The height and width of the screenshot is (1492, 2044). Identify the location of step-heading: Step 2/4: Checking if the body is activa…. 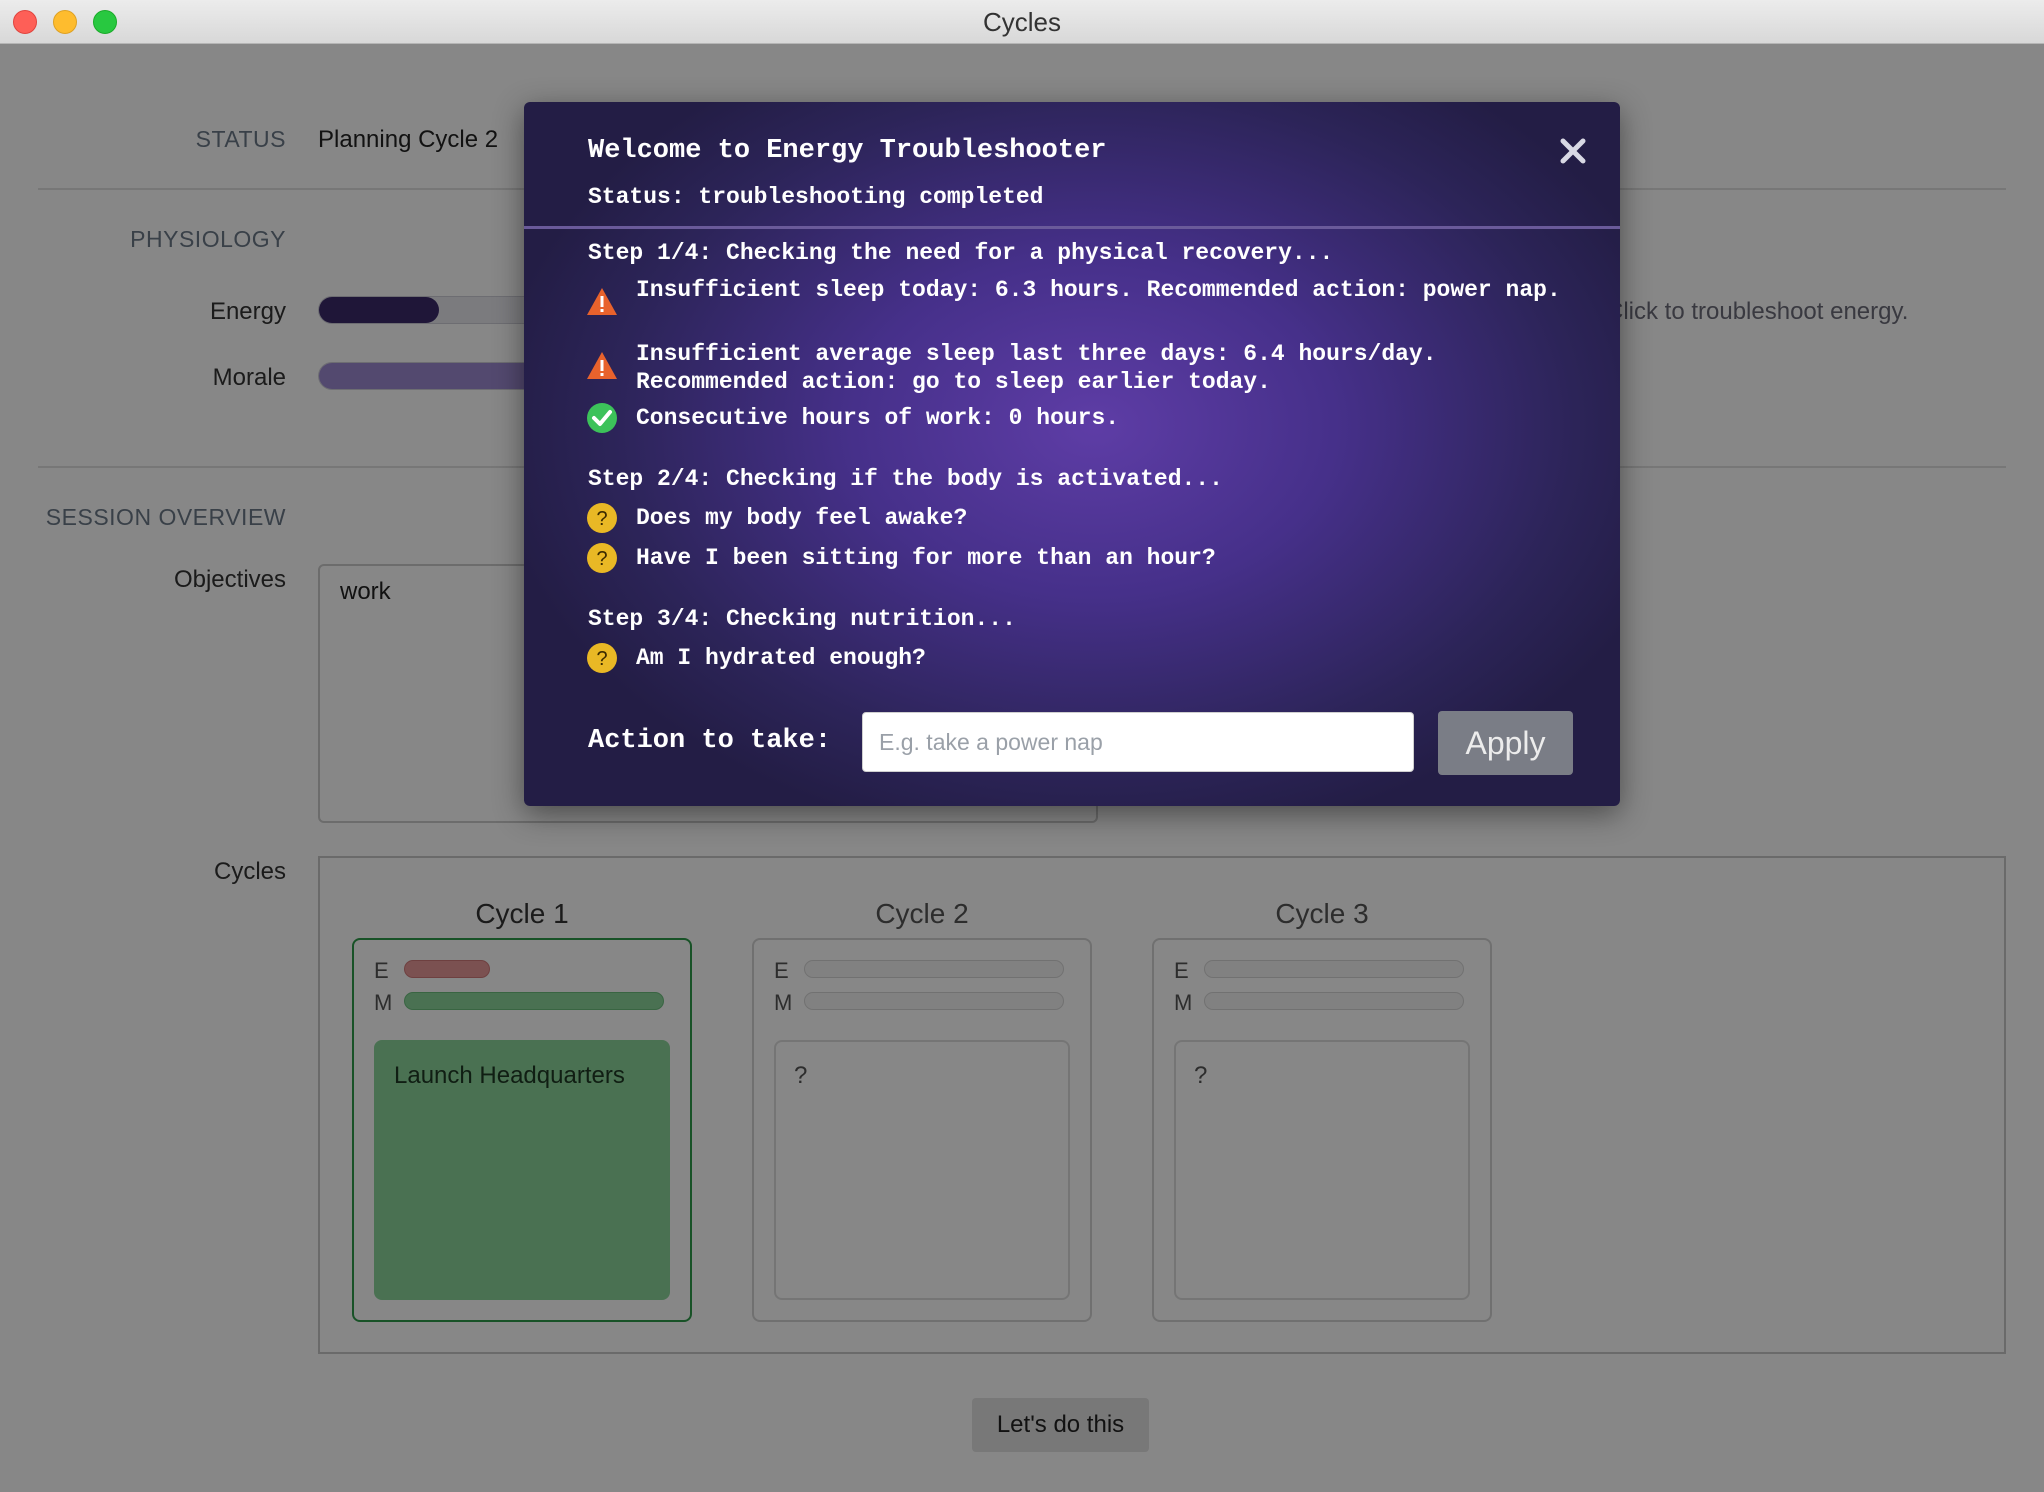
(905, 479).